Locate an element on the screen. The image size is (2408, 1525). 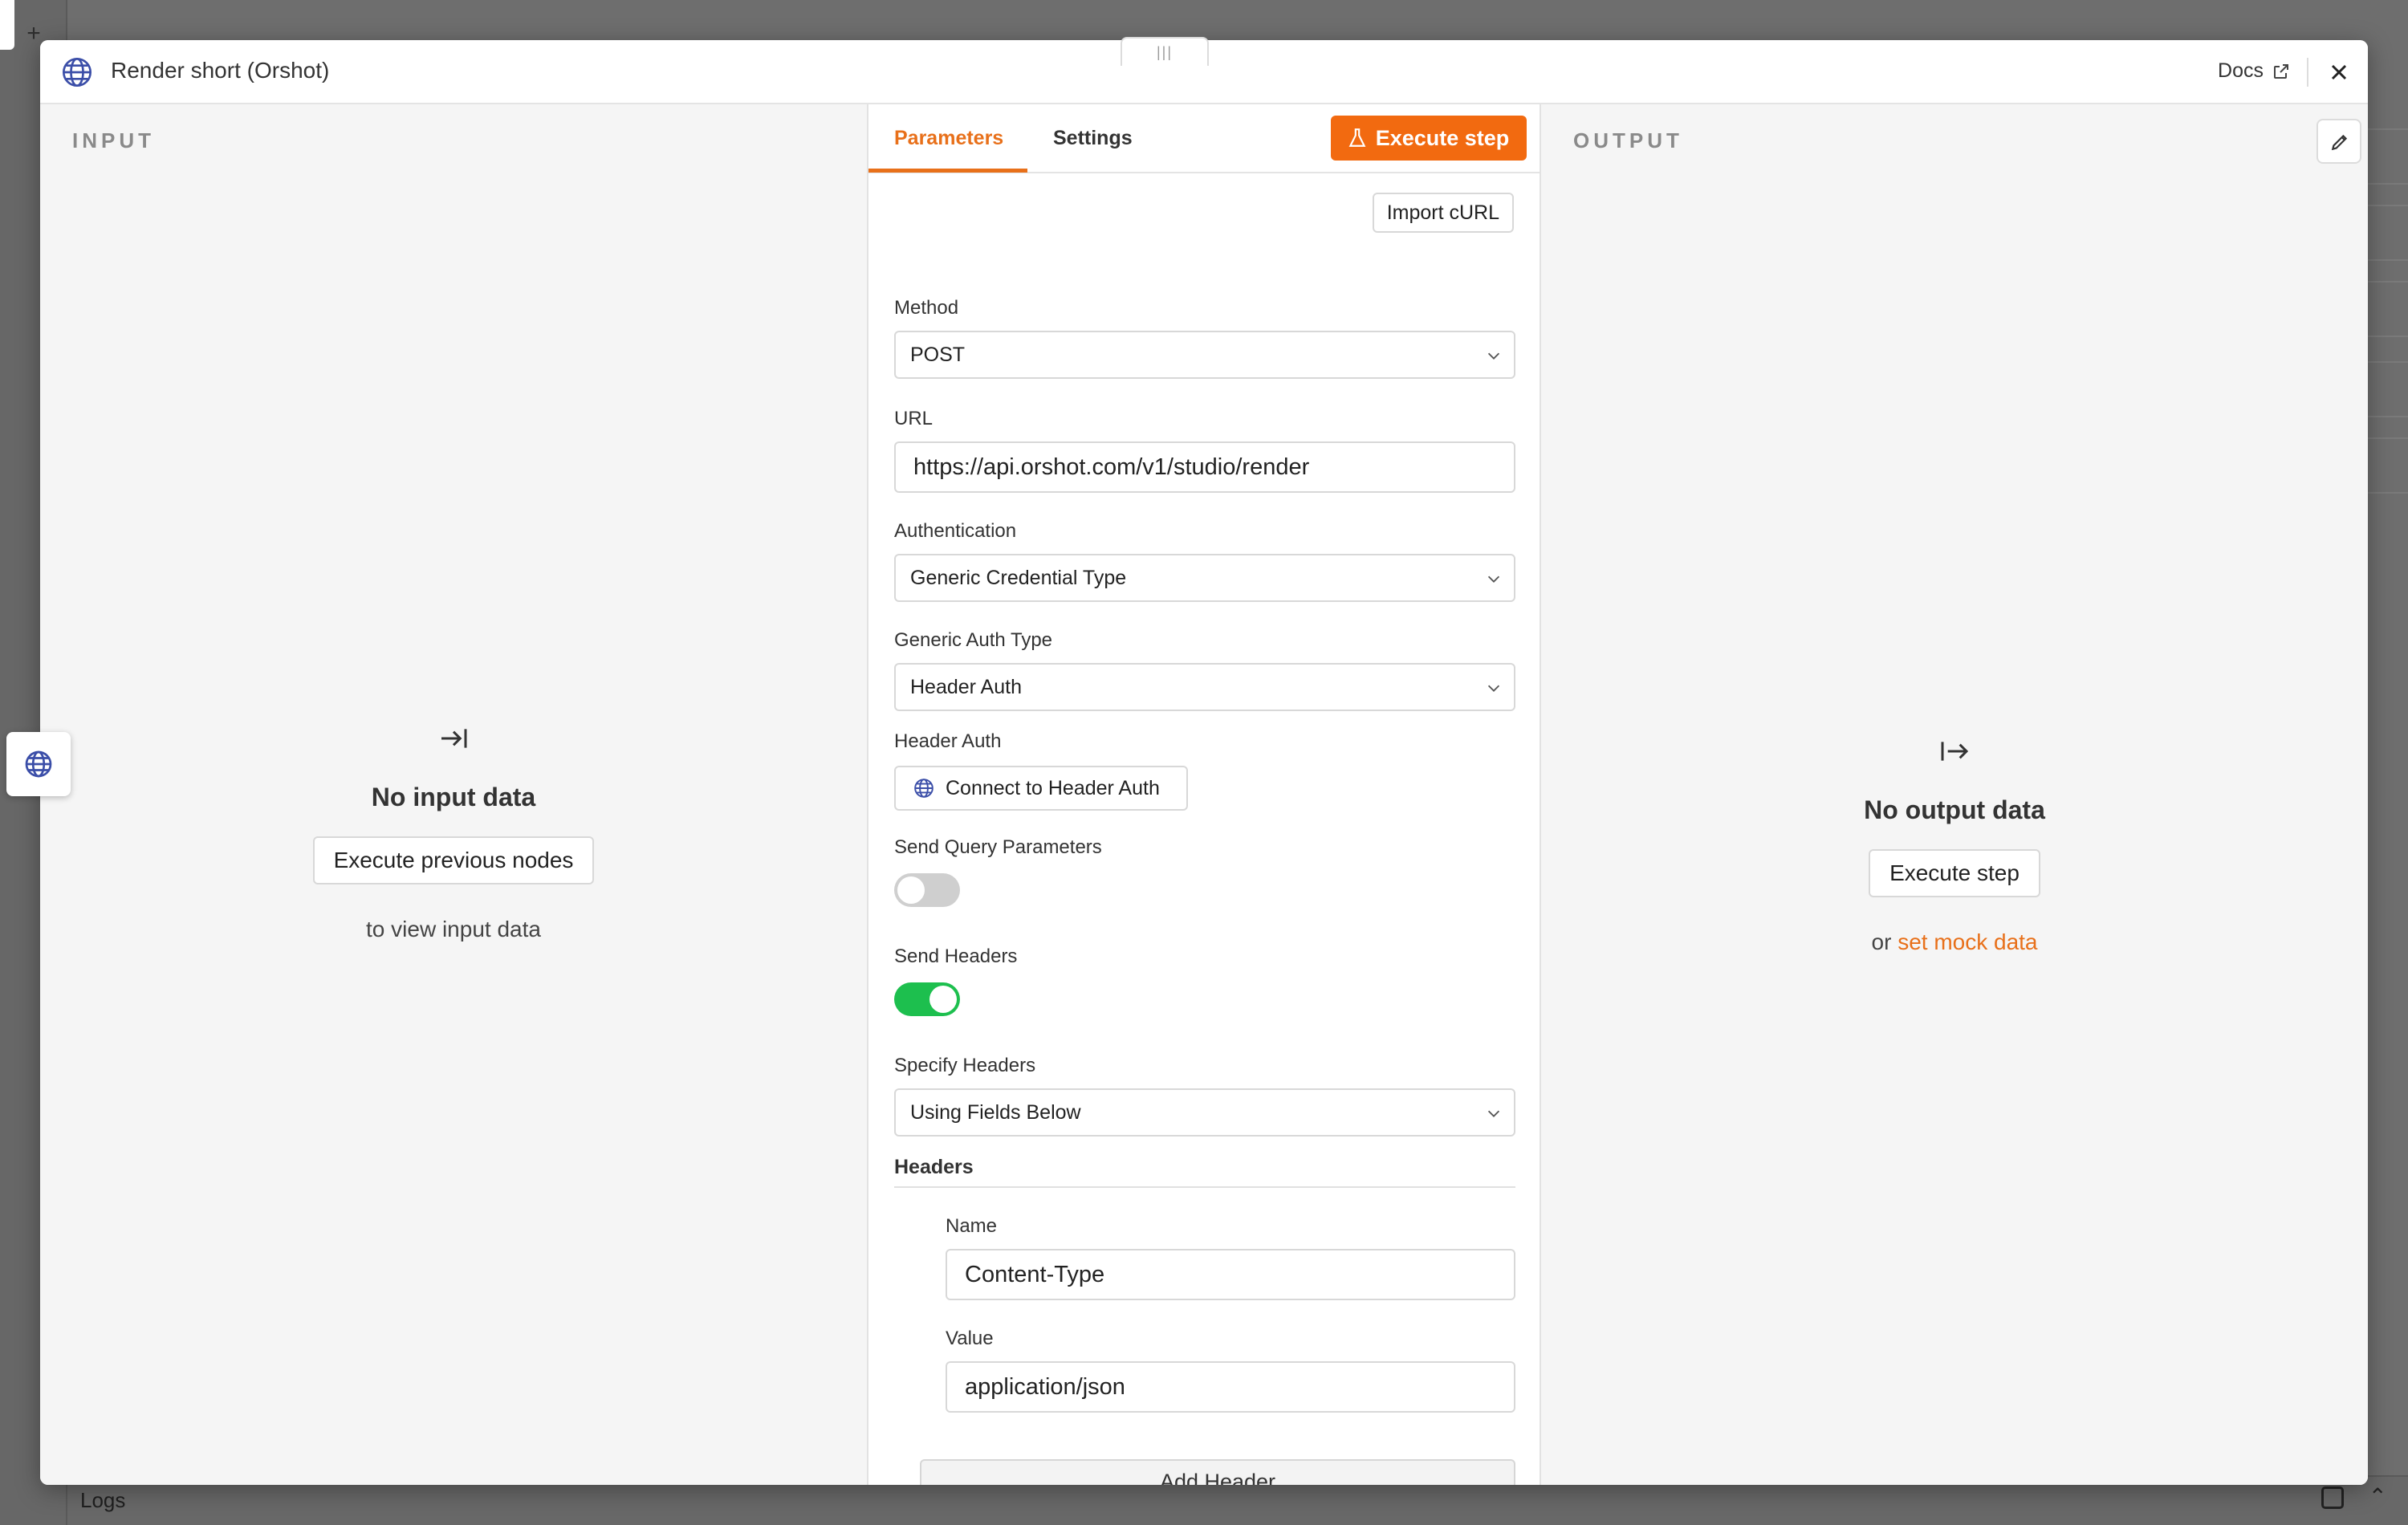
execute-previous-nodes-button: Execute previous nodes is located at coordinates (453, 860).